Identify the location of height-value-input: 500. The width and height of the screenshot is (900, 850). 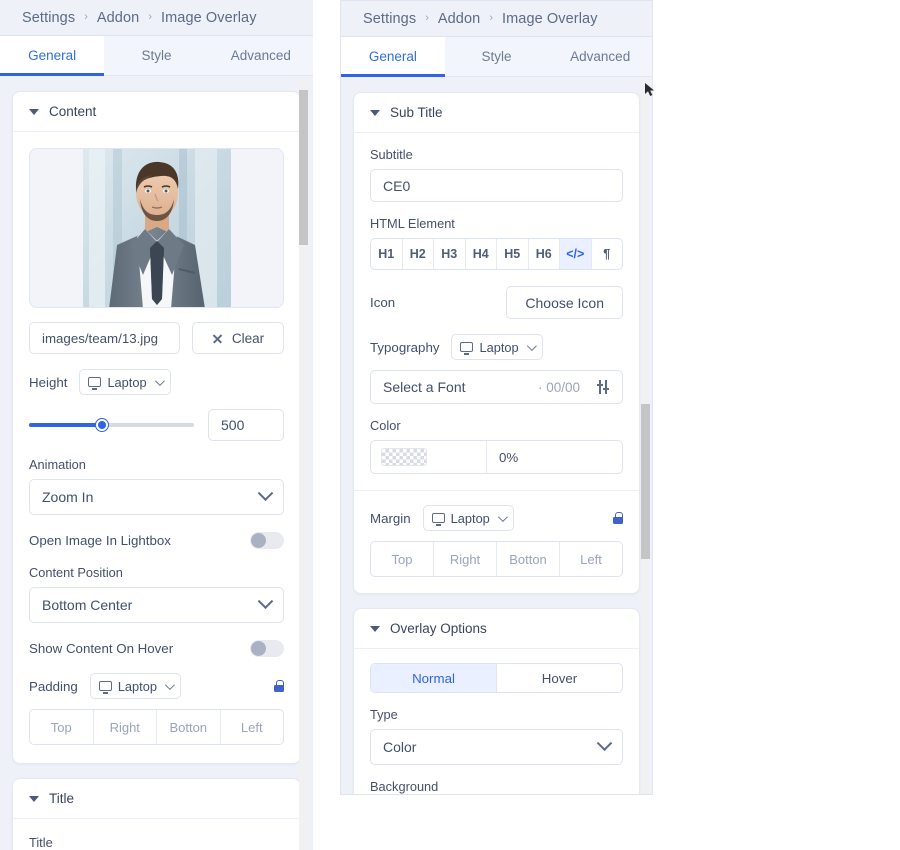
(246, 425).